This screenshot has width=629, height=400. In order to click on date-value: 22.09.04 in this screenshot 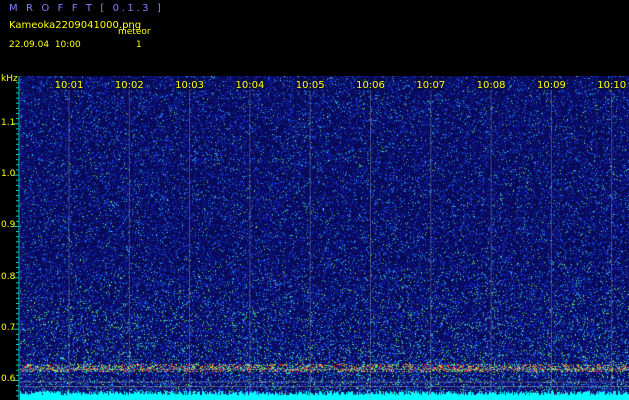, I will do `click(29, 45)`.